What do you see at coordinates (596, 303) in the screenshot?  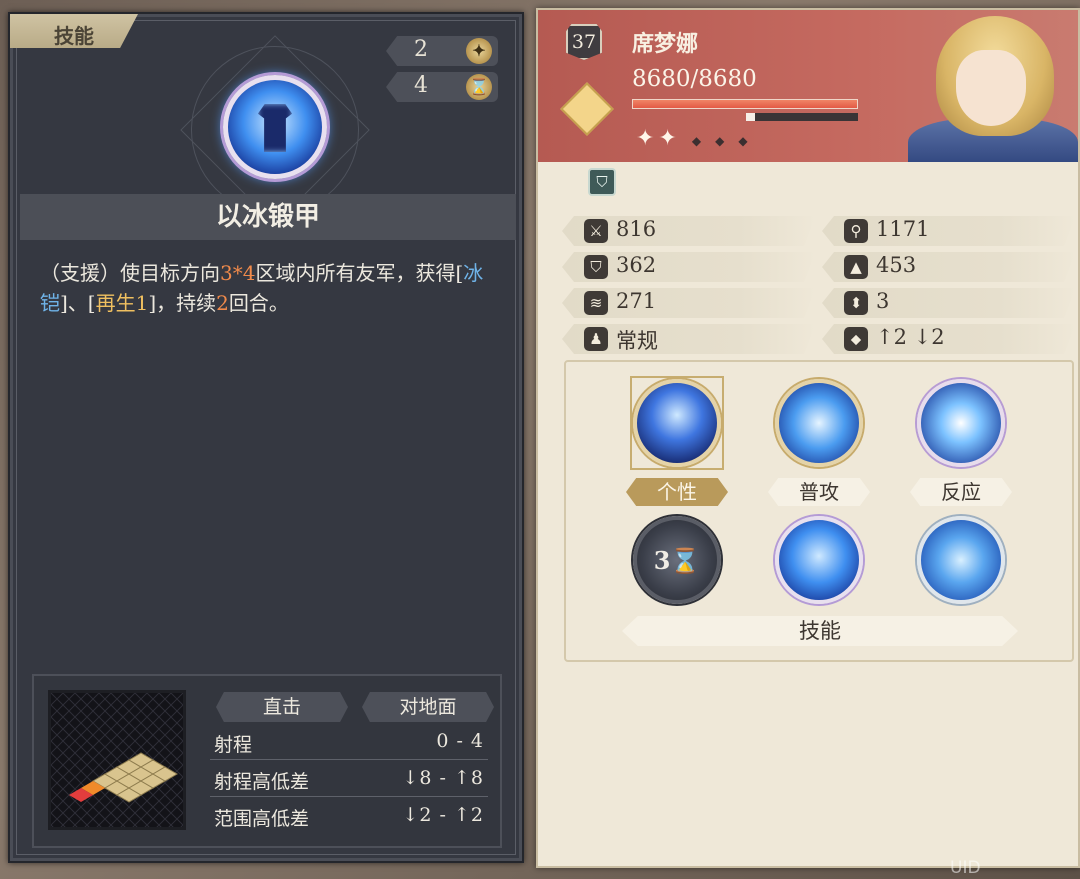 I see `wing-icon: ≋` at bounding box center [596, 303].